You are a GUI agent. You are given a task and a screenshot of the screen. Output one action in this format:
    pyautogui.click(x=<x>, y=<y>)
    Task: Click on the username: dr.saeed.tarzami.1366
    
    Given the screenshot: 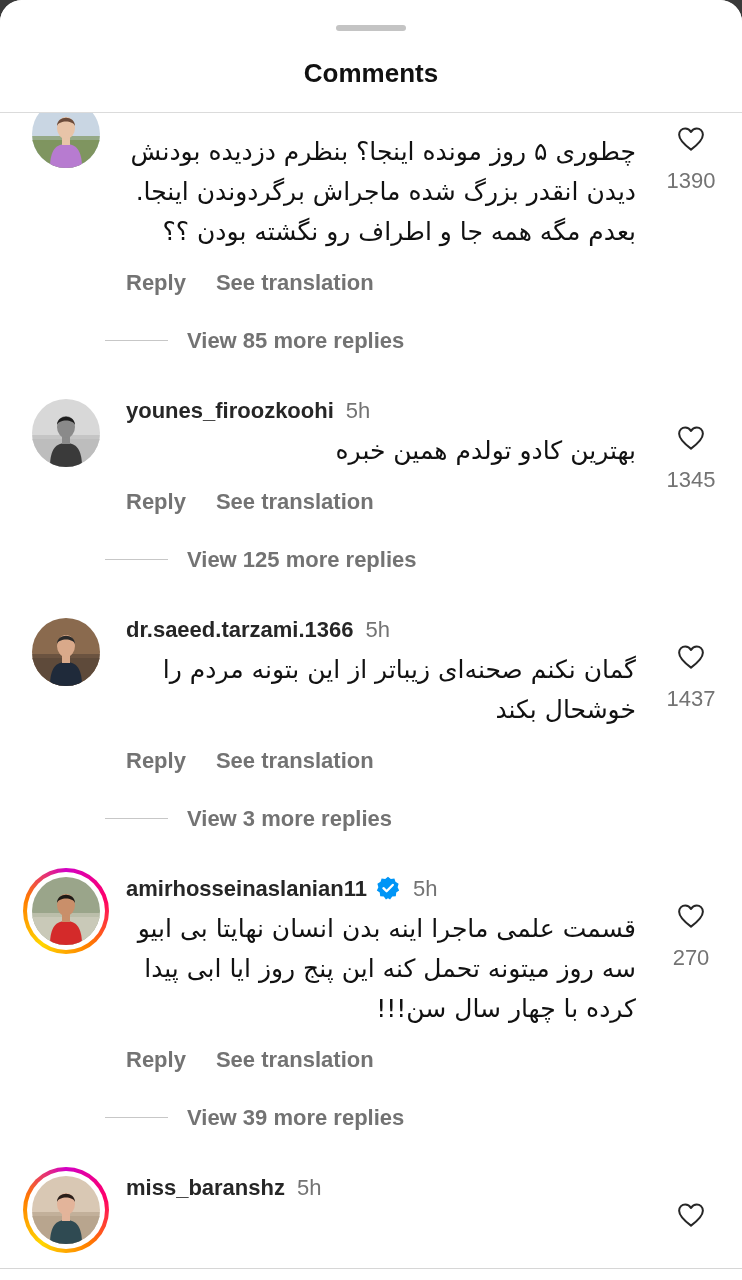 What is the action you would take?
    pyautogui.click(x=240, y=629)
    